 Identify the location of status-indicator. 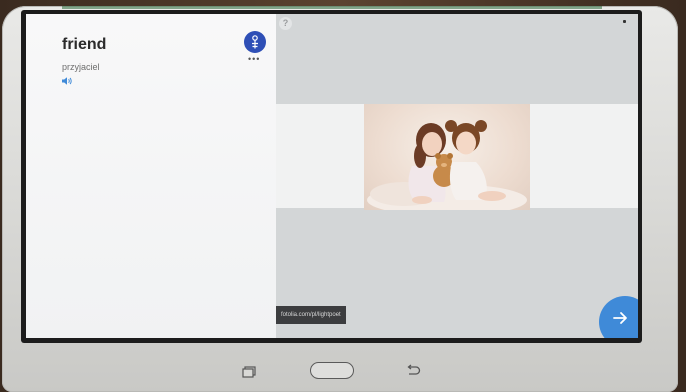
(624, 21).